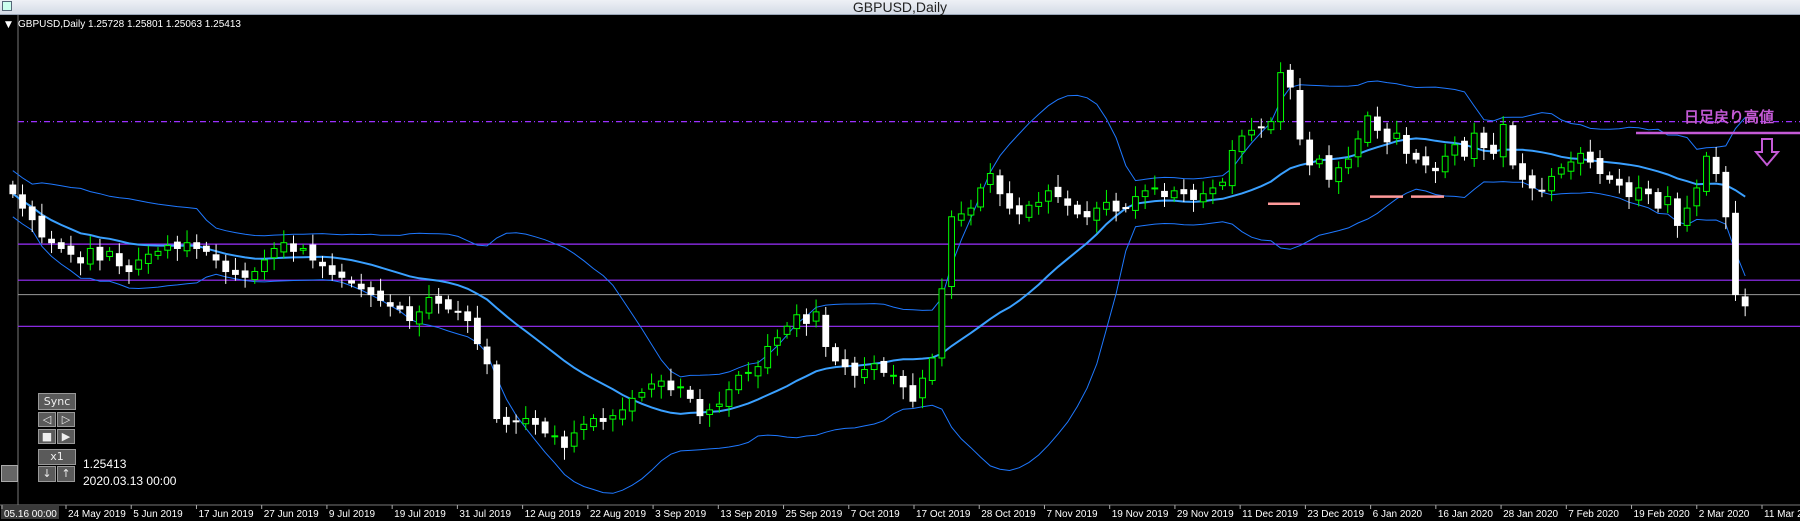 The width and height of the screenshot is (1800, 521). I want to click on speed-button: x1, so click(57, 457).